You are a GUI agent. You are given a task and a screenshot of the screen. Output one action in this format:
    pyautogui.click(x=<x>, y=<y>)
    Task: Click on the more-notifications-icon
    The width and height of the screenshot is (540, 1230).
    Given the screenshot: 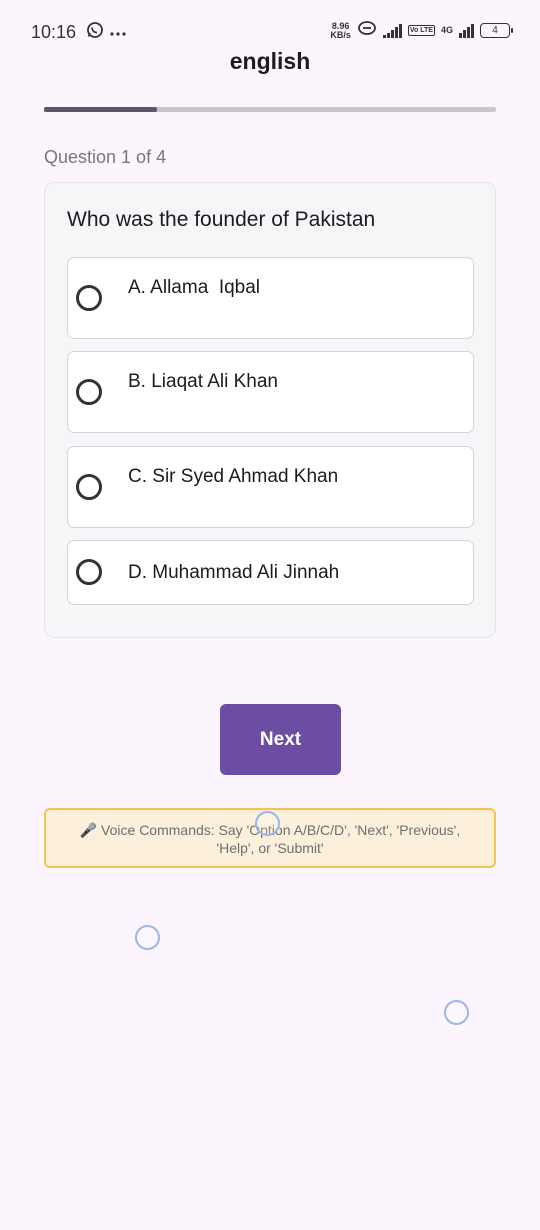 What is the action you would take?
    pyautogui.click(x=118, y=33)
    